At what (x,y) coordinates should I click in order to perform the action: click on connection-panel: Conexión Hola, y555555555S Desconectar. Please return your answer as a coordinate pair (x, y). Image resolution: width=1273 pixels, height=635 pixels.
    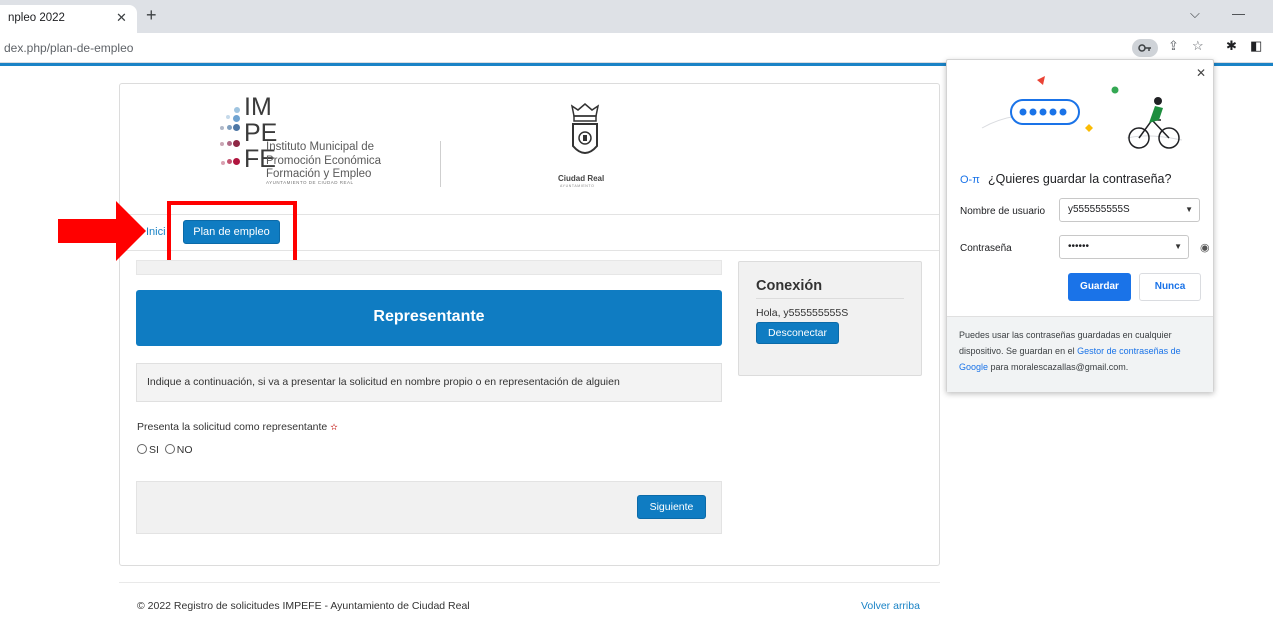
    Looking at the image, I should click on (830, 318).